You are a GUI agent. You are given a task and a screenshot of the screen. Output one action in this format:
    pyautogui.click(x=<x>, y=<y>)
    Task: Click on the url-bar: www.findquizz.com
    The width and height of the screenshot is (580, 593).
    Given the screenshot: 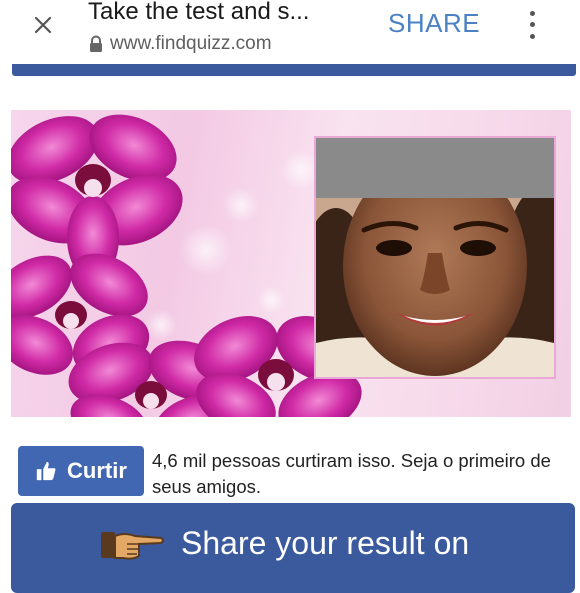 What is the action you would take?
    pyautogui.click(x=180, y=44)
    